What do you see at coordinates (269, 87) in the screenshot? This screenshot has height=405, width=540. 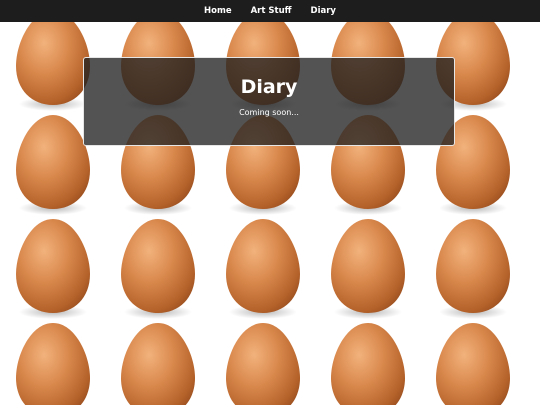 I see `page-title: Diary` at bounding box center [269, 87].